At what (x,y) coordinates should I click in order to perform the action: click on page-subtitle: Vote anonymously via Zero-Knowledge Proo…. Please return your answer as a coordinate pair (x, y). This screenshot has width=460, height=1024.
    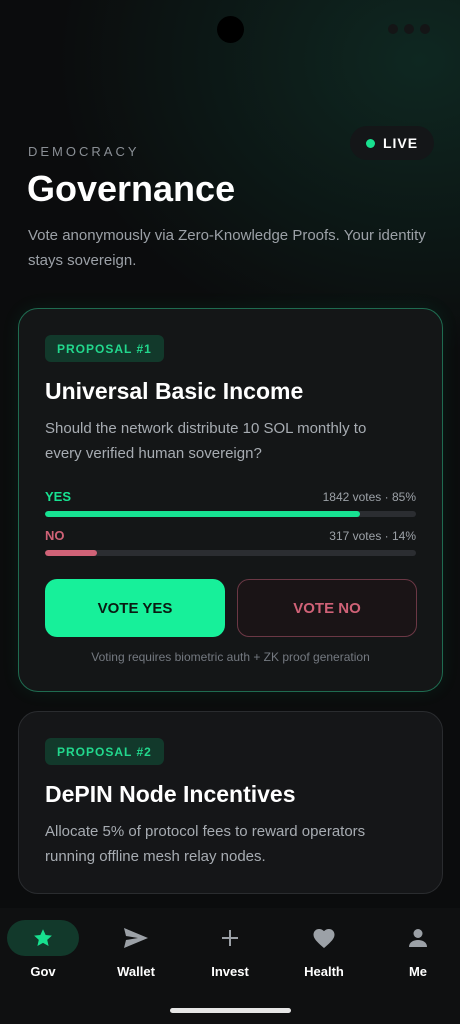
    Looking at the image, I should click on (227, 248).